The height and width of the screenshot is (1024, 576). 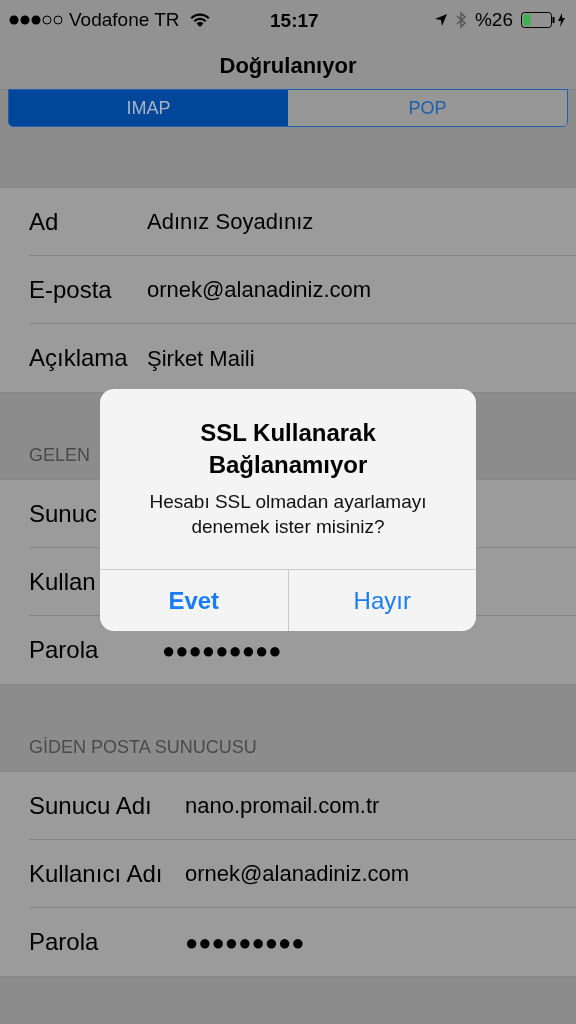 I want to click on field-value: Adınız Soyadınız, so click(x=230, y=221).